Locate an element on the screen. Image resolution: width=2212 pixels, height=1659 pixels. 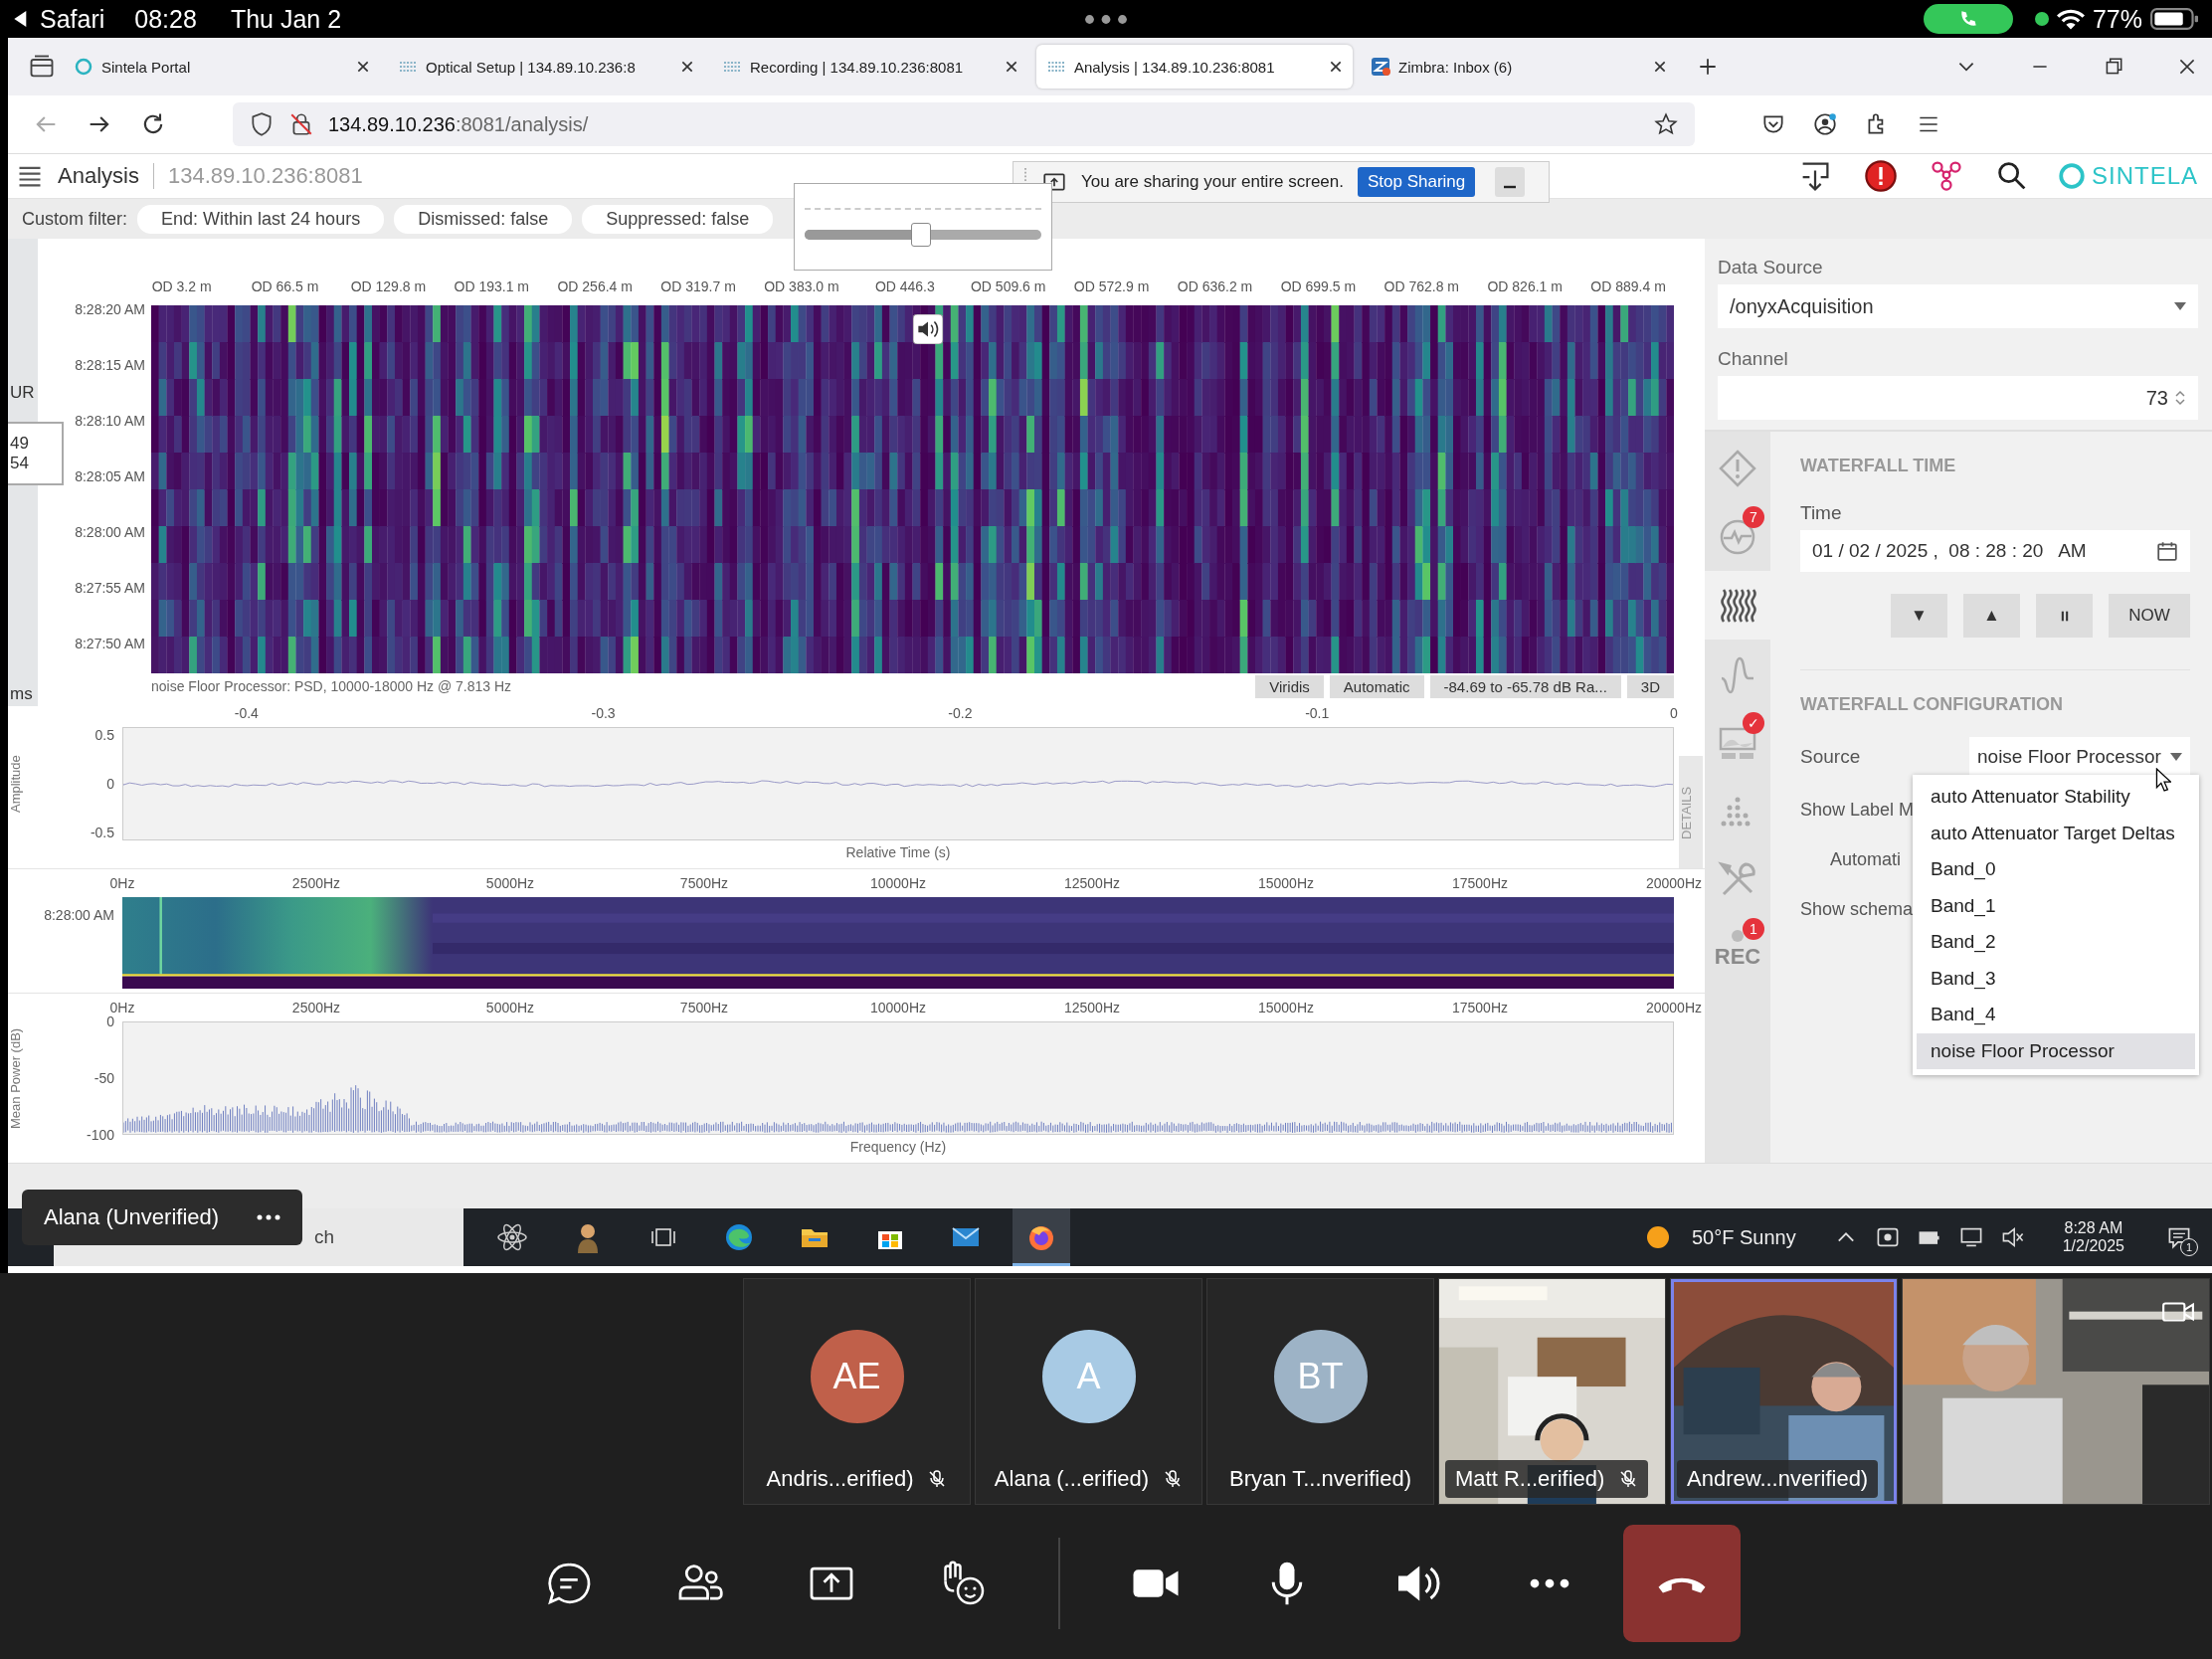
axis-tick-label: -0.2 is located at coordinates (960, 713).